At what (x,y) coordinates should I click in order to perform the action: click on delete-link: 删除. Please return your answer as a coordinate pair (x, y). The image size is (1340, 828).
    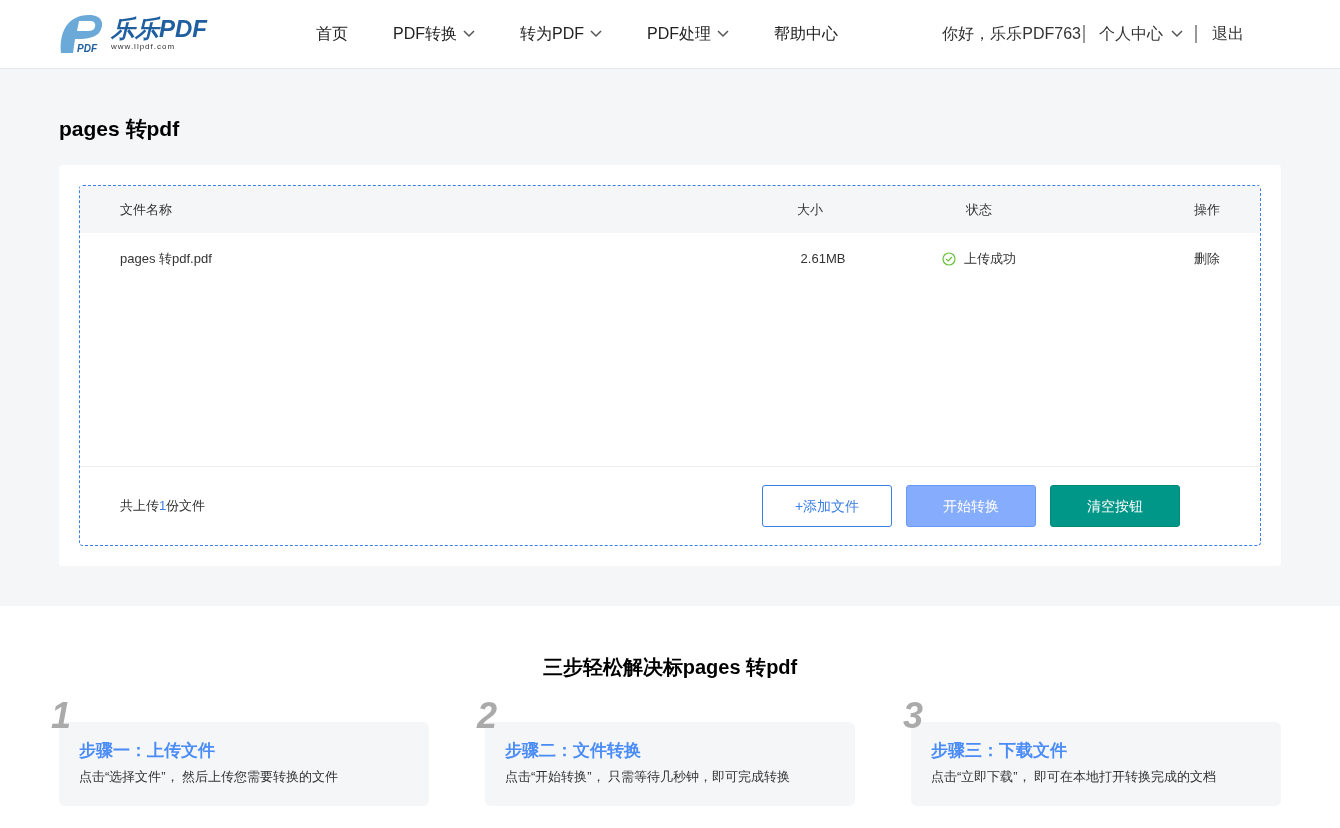
    Looking at the image, I should click on (1207, 259).